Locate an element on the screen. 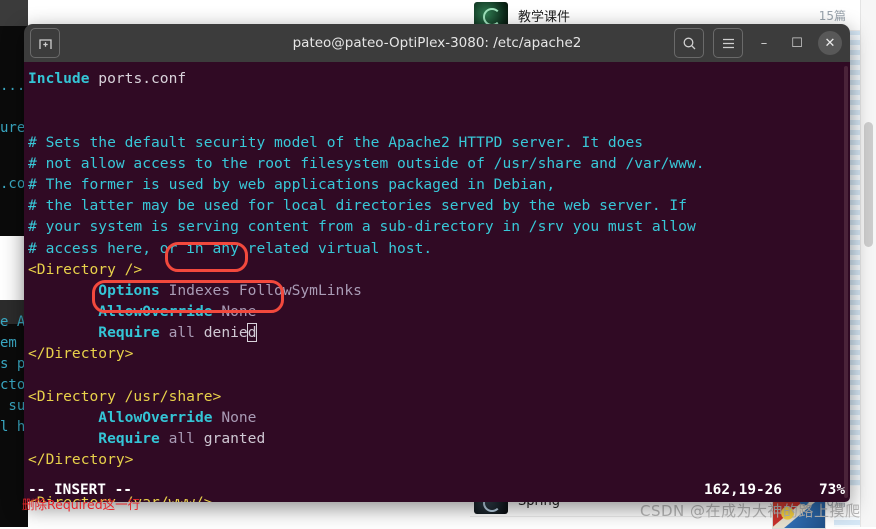 This screenshot has height=529, width=876. list-item-count: 15篇 is located at coordinates (832, 15).